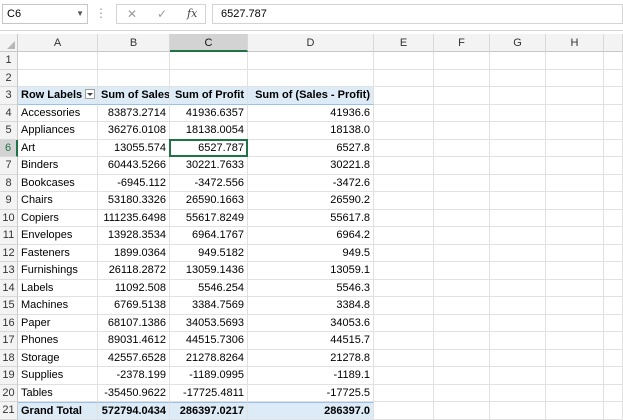 The image size is (623, 420). What do you see at coordinates (209, 131) in the screenshot?
I see `pivot-value-cell: 18138.0054` at bounding box center [209, 131].